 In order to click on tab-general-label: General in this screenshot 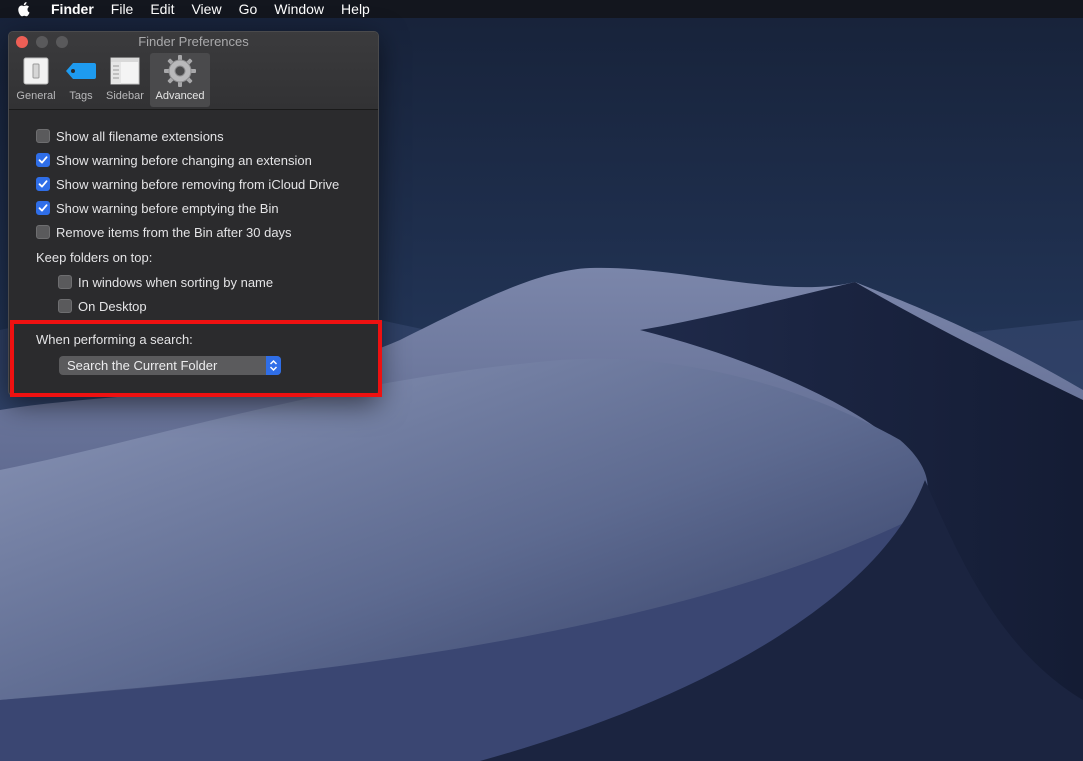, I will do `click(36, 96)`.